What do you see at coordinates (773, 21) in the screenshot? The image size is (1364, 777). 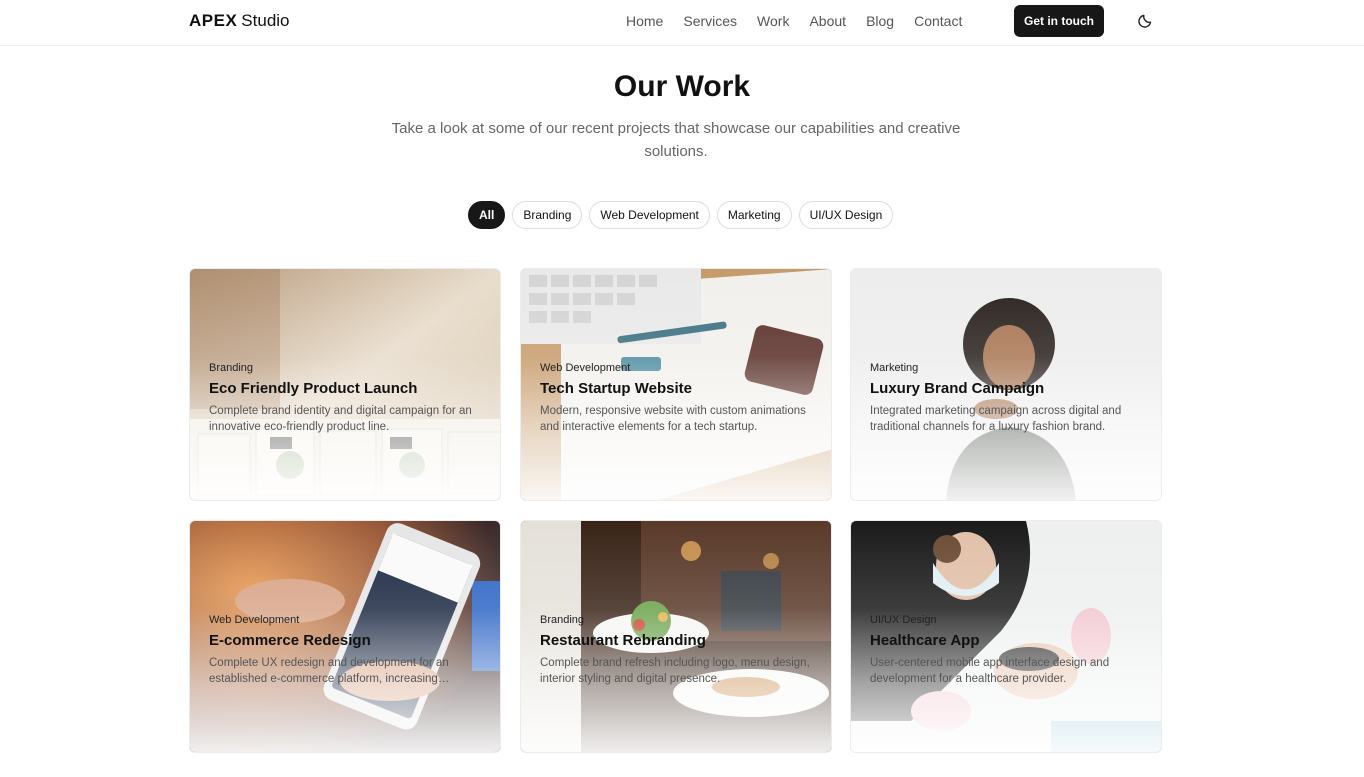 I see `nav-work-link: Work` at bounding box center [773, 21].